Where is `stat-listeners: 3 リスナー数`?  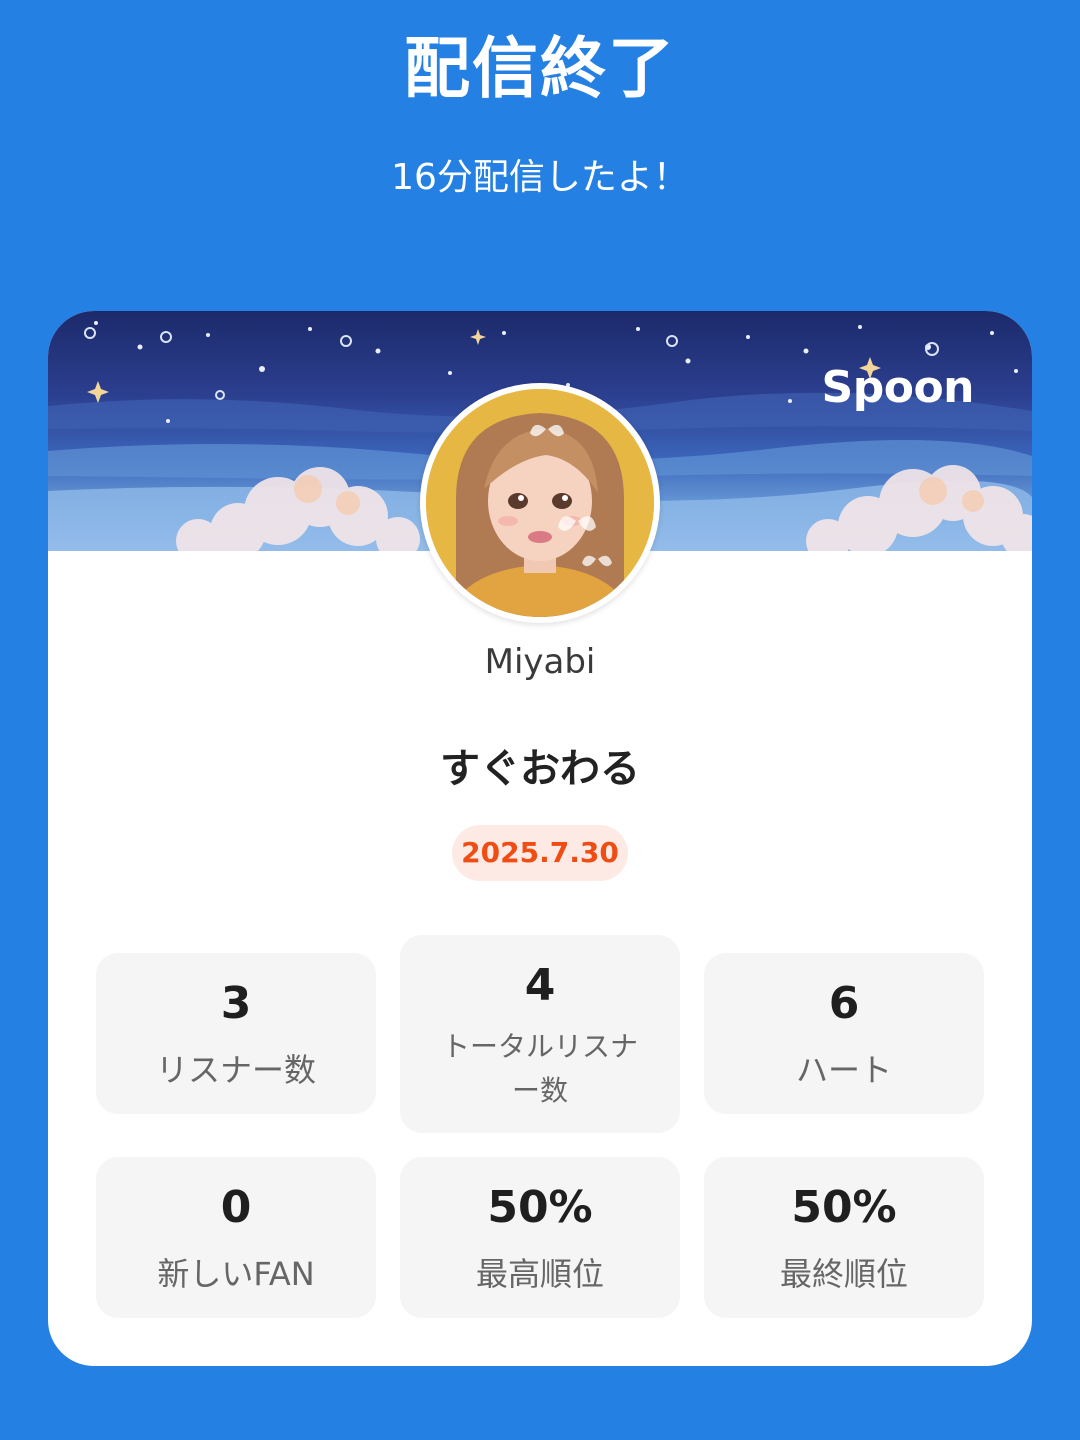 stat-listeners: 3 リスナー数 is located at coordinates (236, 1033).